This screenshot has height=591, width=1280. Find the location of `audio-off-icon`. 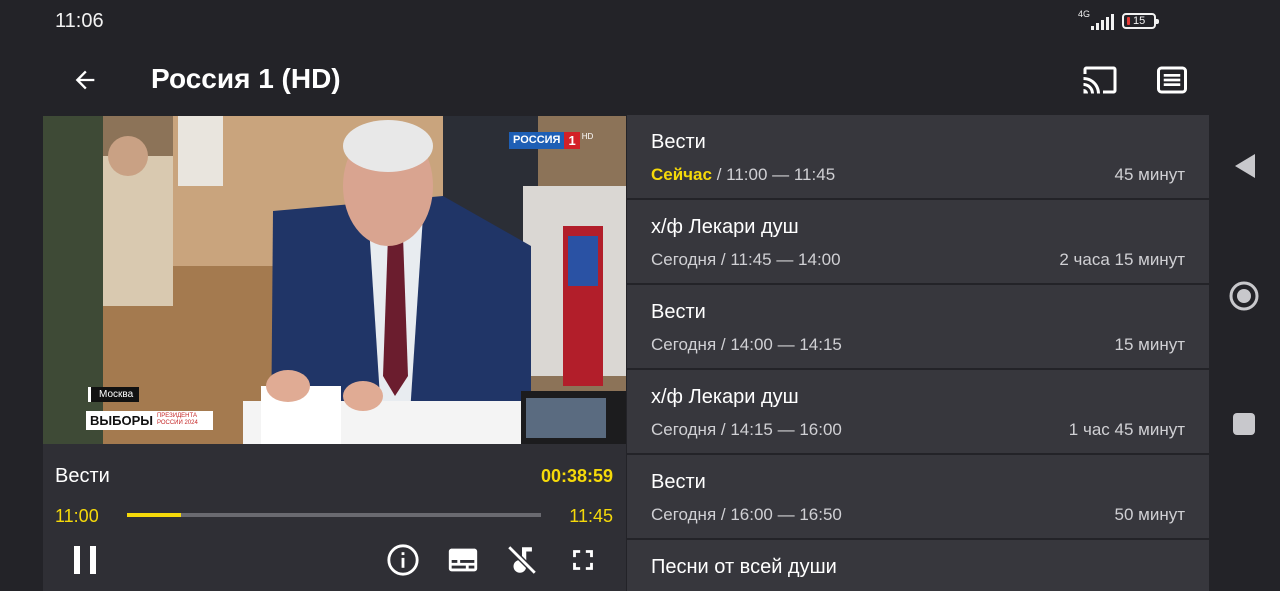

audio-off-icon is located at coordinates (522, 560).